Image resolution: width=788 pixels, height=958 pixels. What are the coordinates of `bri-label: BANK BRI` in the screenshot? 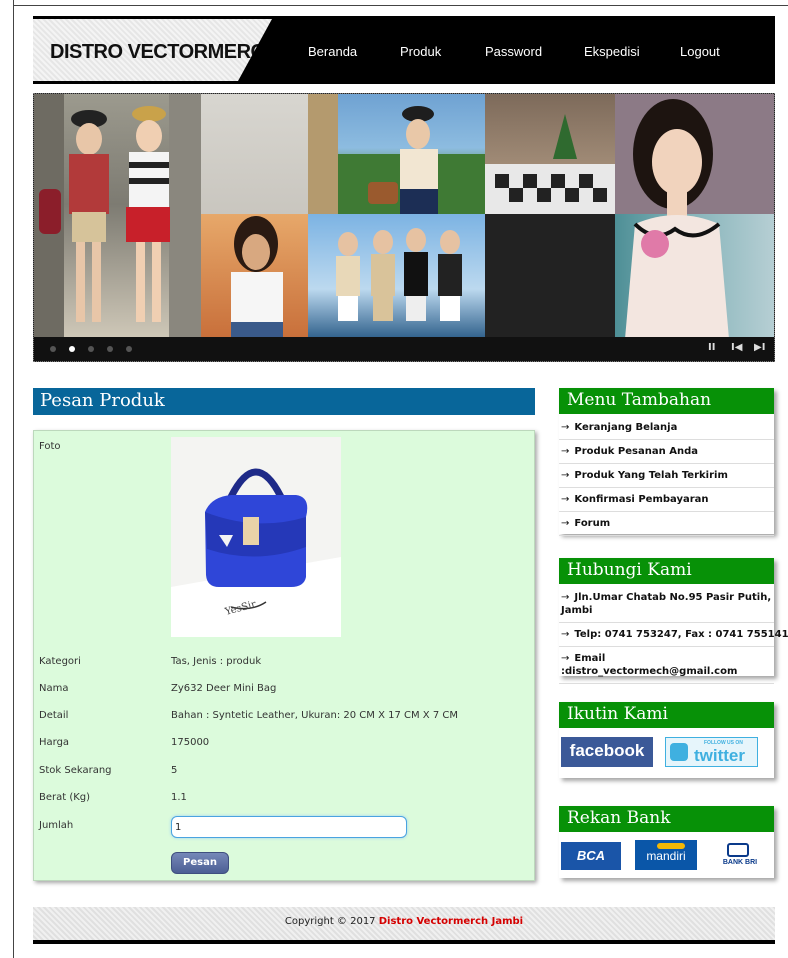 It's located at (740, 862).